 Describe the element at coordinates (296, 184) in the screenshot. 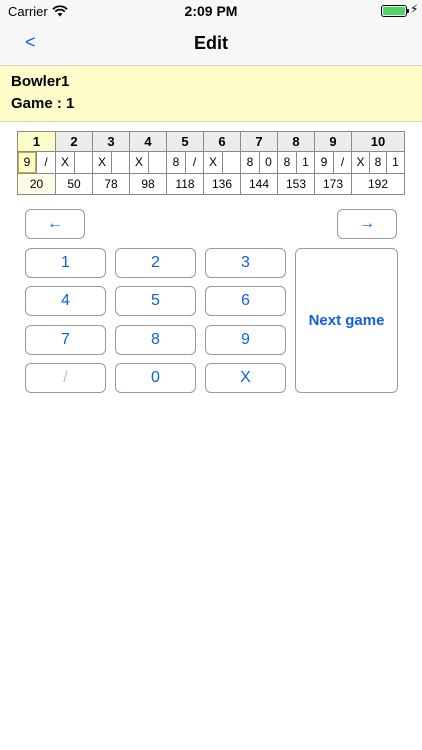

I see `frame-score: 153` at that location.